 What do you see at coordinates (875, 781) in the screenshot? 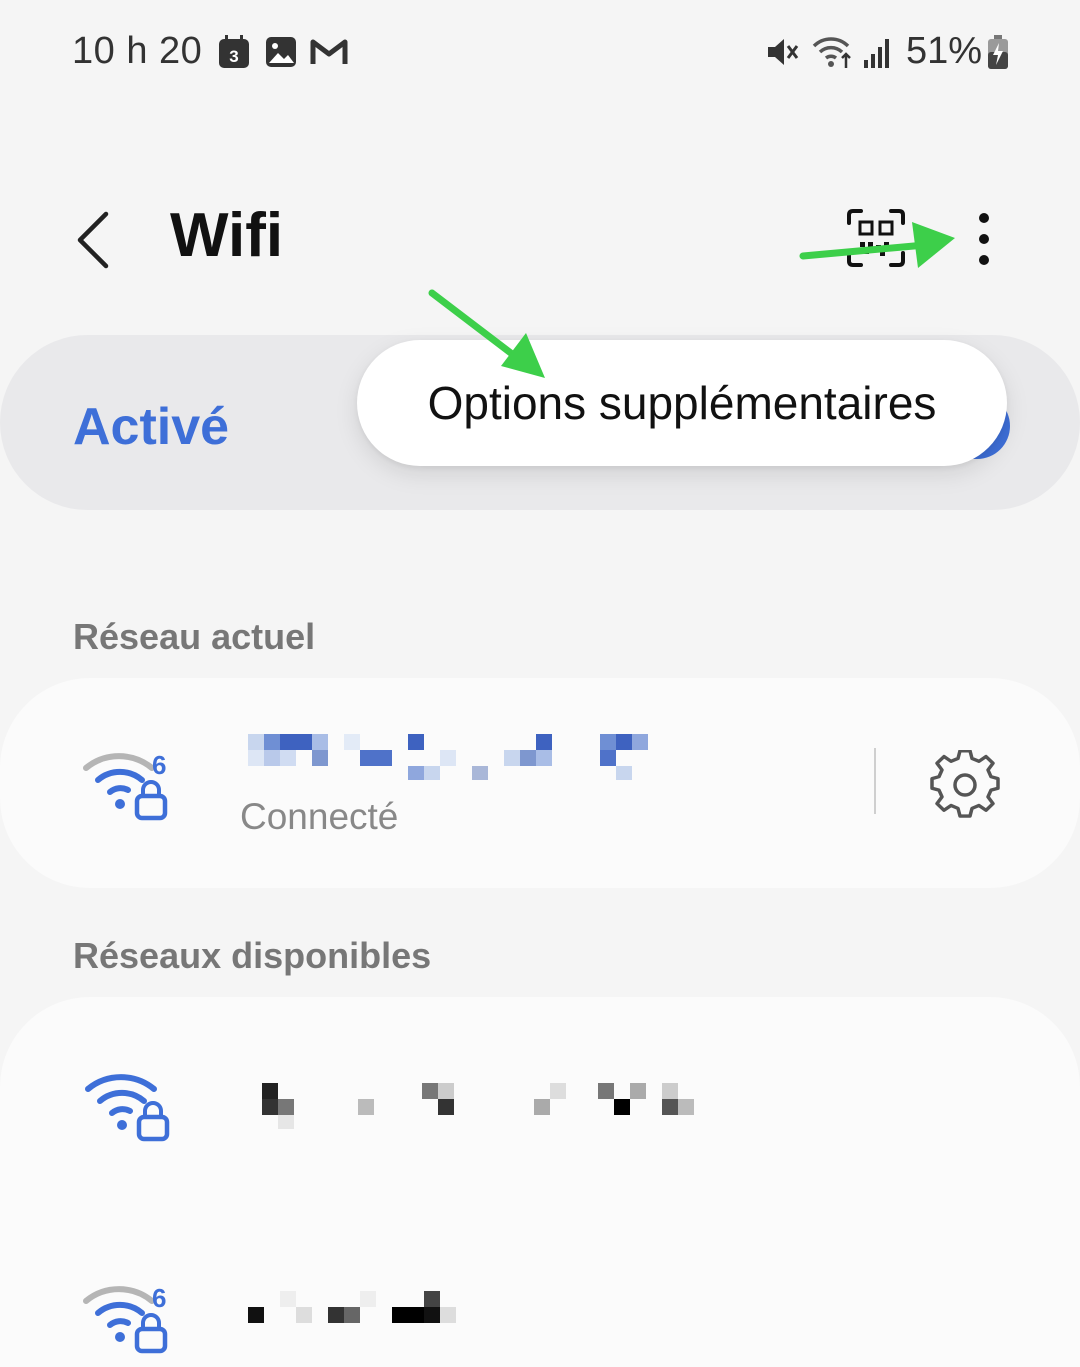
I see `divider` at bounding box center [875, 781].